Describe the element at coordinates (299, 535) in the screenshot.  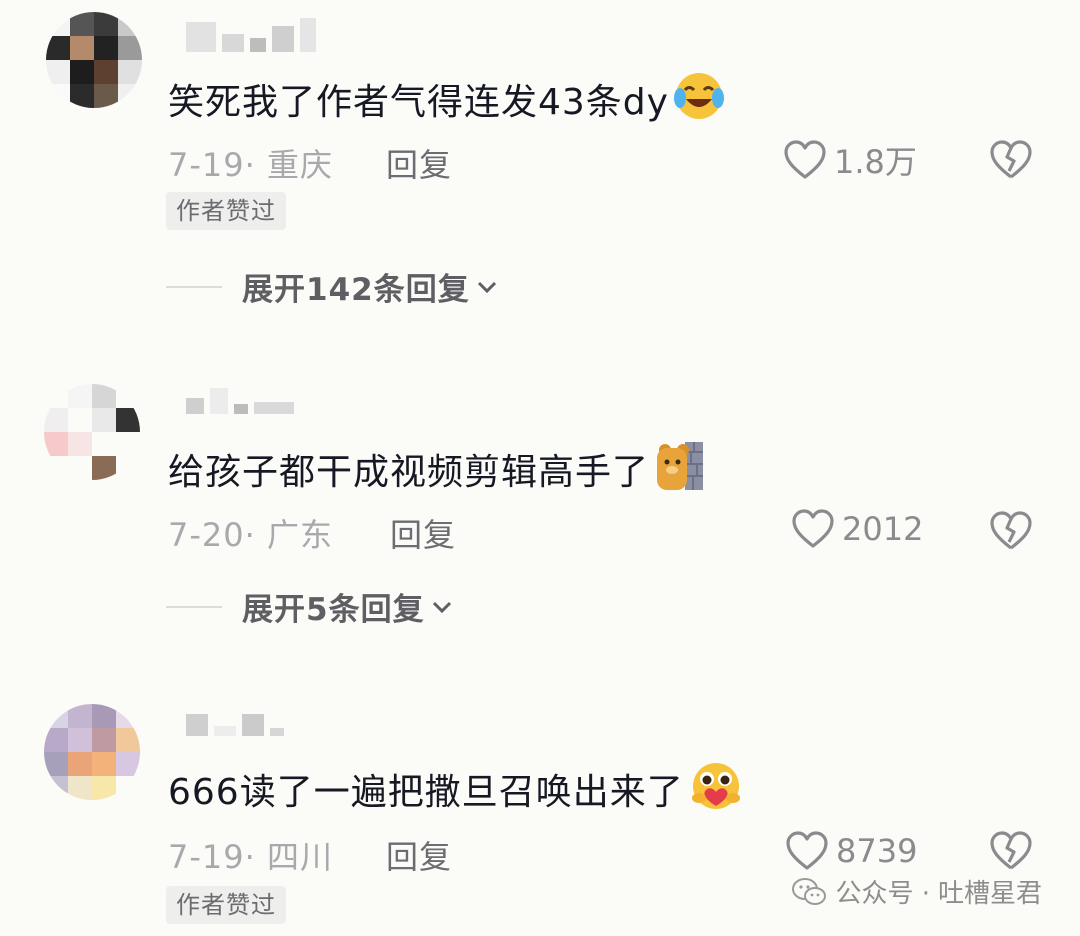
I see `comment-location: 广东` at that location.